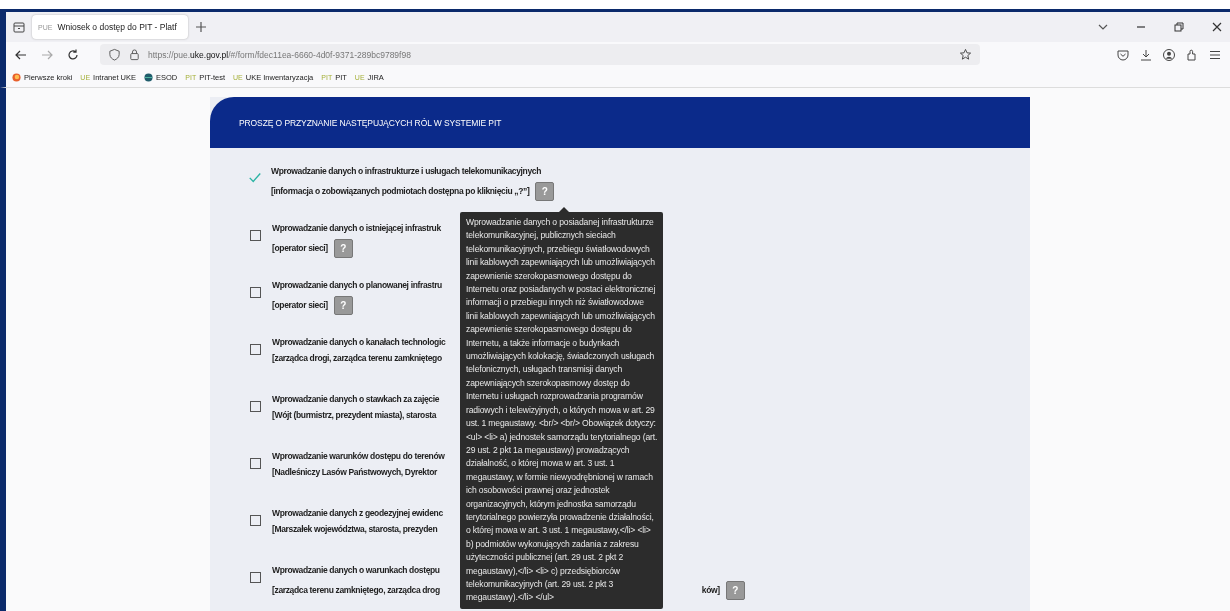 The width and height of the screenshot is (1230, 611). What do you see at coordinates (545, 370) in the screenshot?
I see `tooltip-text-line: telefonicznych, usługach transmisji danych` at bounding box center [545, 370].